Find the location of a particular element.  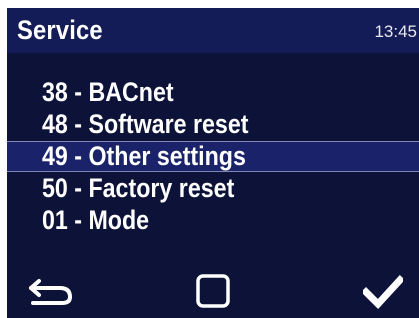

menu-item-bacnet: 38 - BACnet is located at coordinates (213, 92).